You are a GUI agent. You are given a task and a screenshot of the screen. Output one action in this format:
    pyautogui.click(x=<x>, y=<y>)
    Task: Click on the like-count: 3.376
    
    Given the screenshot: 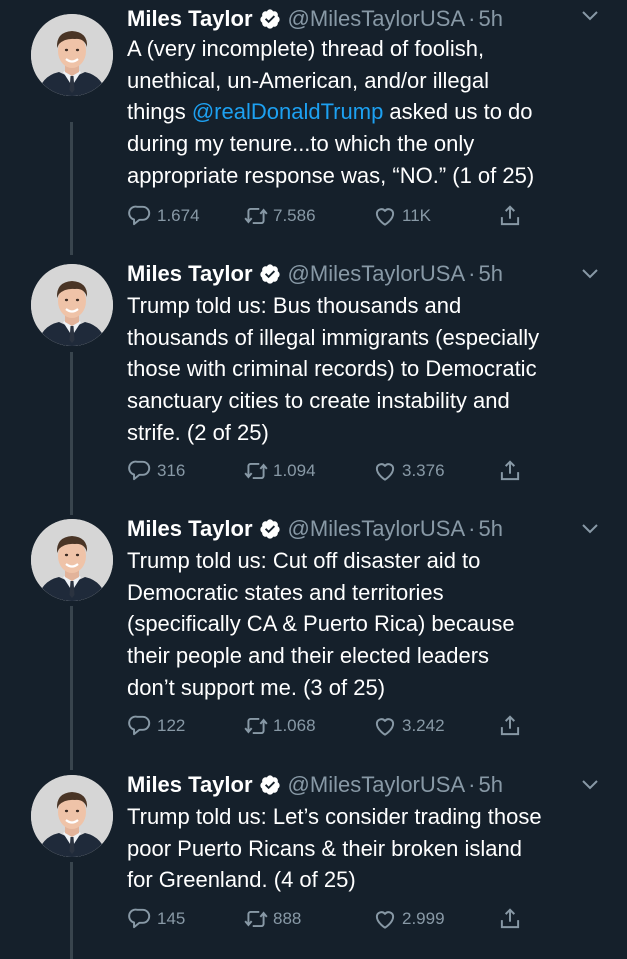 What is the action you would take?
    pyautogui.click(x=423, y=470)
    